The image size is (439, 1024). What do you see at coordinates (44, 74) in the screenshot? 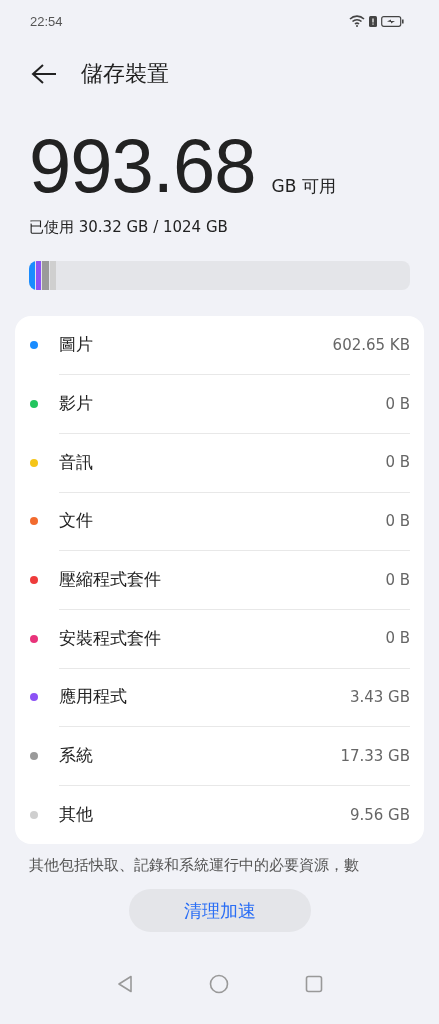
I see `back-arrow-icon` at bounding box center [44, 74].